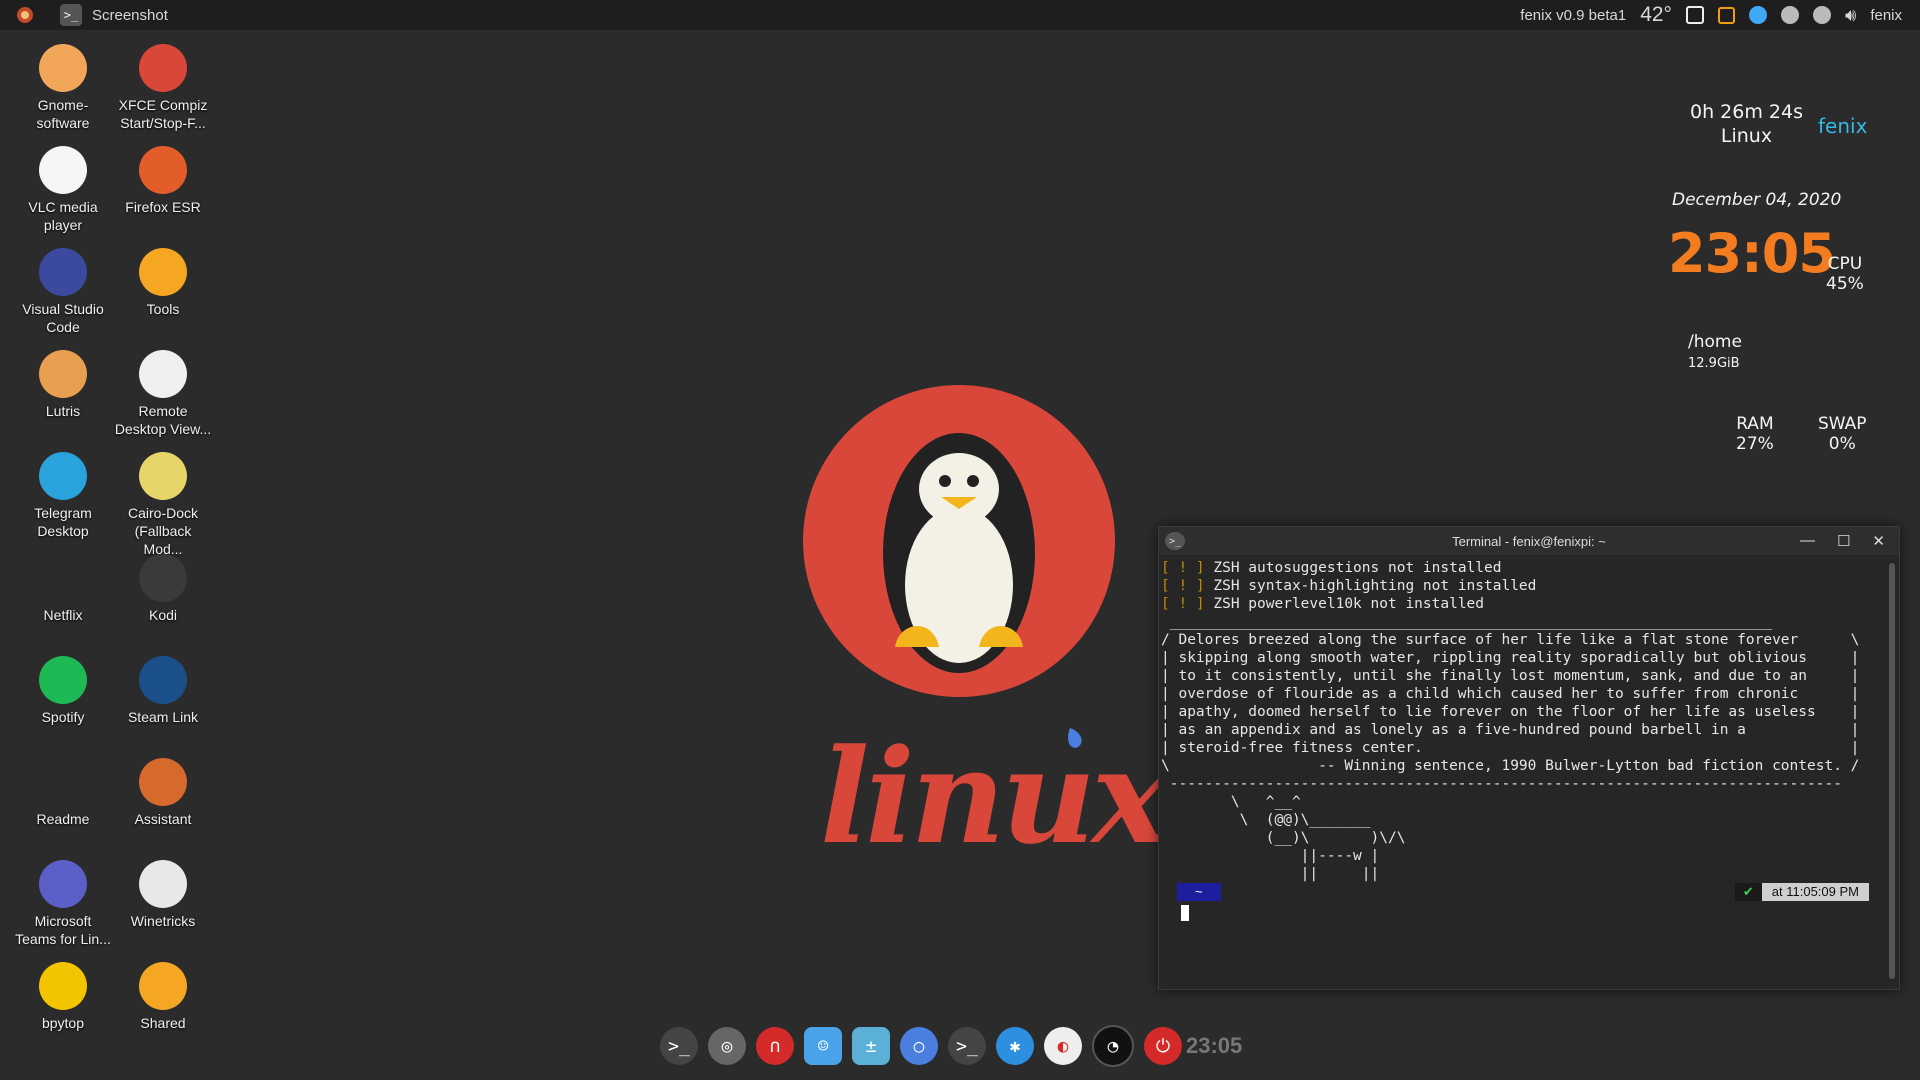 The height and width of the screenshot is (1080, 1920). I want to click on desktop-icon: Kodi, so click(163, 589).